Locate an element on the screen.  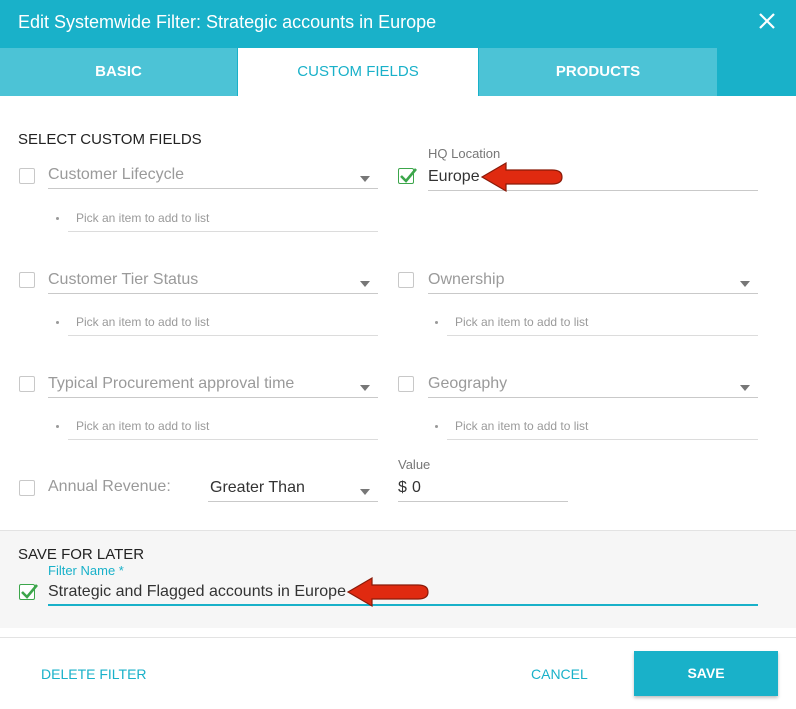
save-filter-checkbox is located at coordinates (28, 592).